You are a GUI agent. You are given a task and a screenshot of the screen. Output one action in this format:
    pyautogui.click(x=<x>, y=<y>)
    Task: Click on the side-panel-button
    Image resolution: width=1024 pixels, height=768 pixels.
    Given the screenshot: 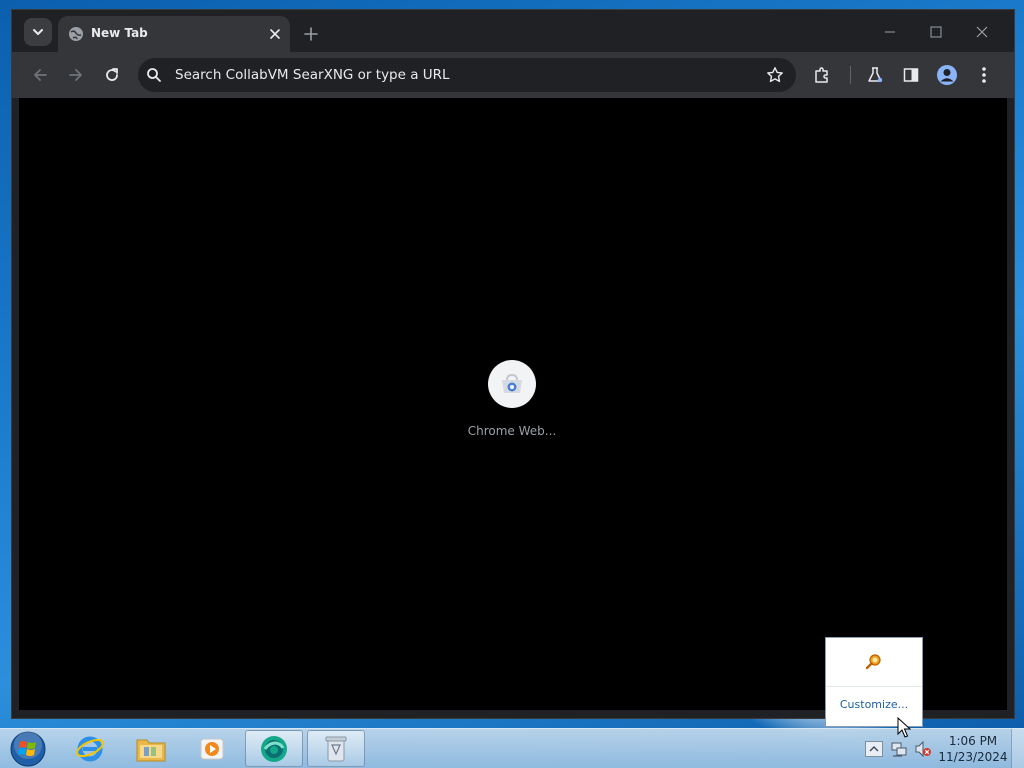 What is the action you would take?
    pyautogui.click(x=911, y=75)
    